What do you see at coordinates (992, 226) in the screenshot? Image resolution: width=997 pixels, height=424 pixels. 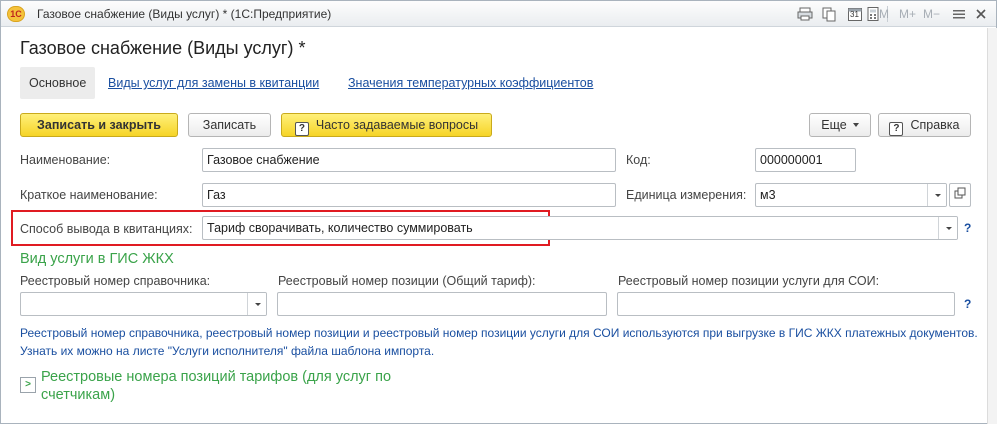 I see `window-edge` at bounding box center [992, 226].